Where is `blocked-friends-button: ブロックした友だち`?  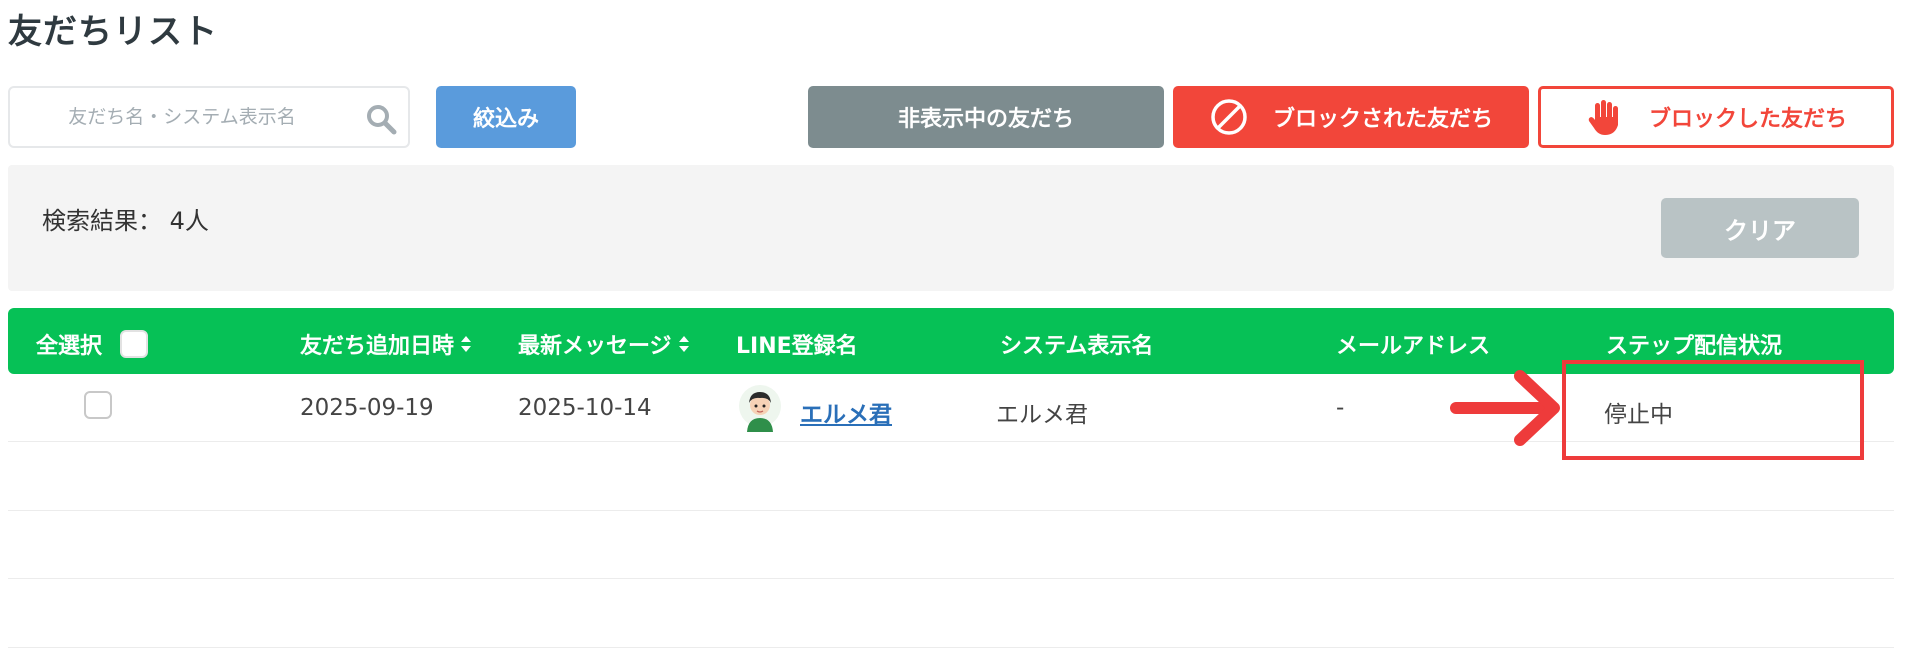
blocked-friends-button: ブロックした友だち is located at coordinates (1716, 117).